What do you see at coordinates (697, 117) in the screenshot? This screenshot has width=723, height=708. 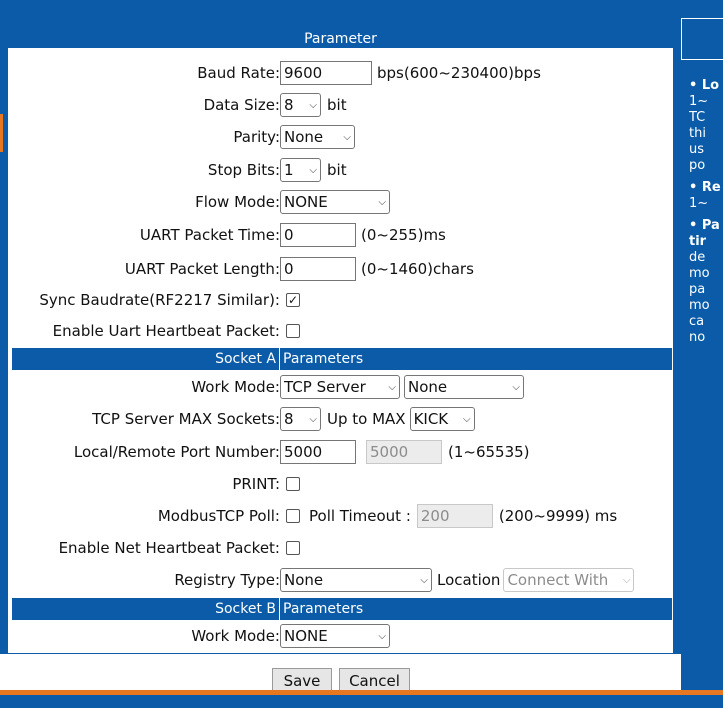 I see `help-line: TC` at bounding box center [697, 117].